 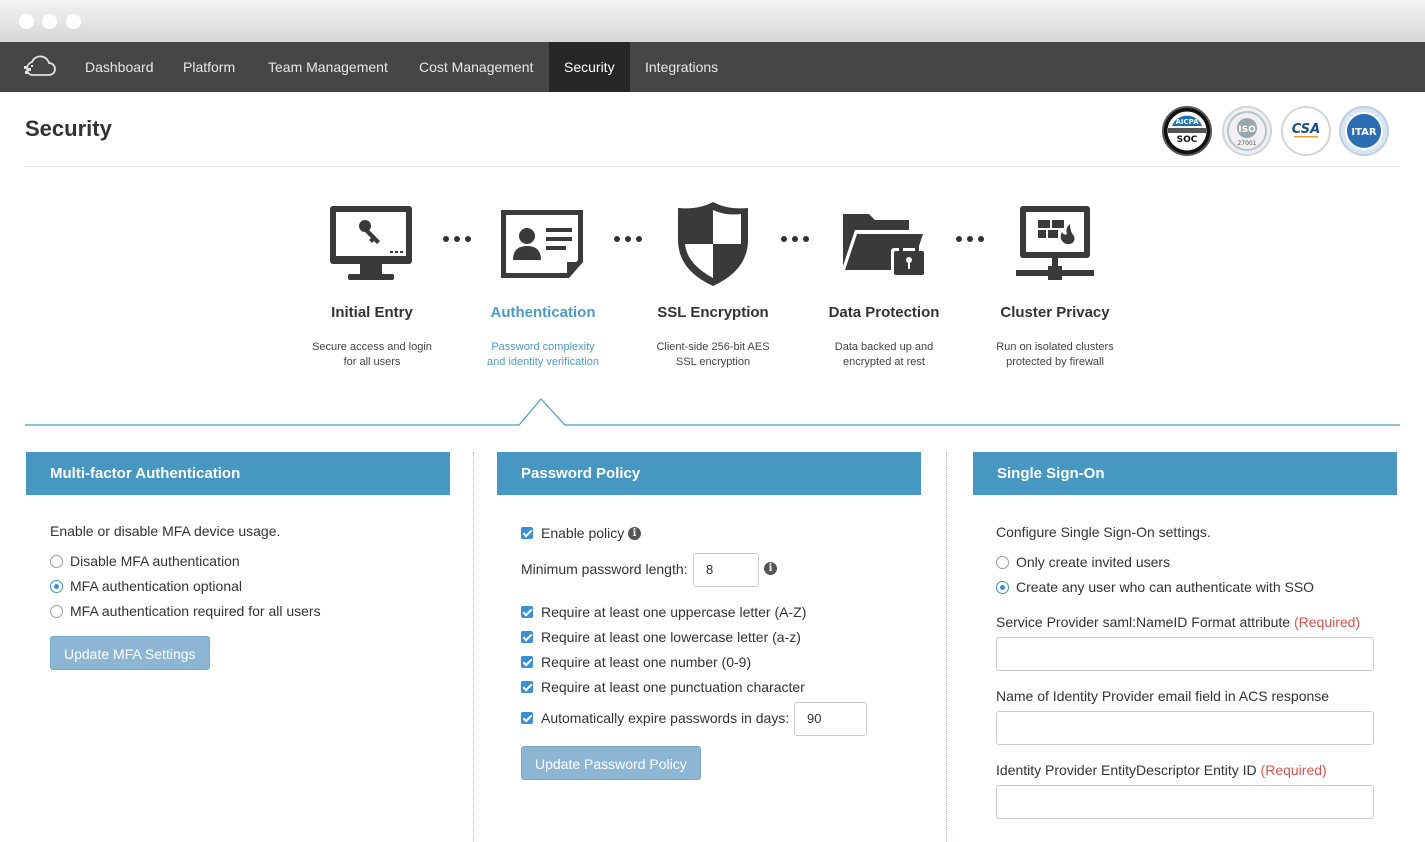 I want to click on step-title-data-protection: Data Protection, so click(x=884, y=312).